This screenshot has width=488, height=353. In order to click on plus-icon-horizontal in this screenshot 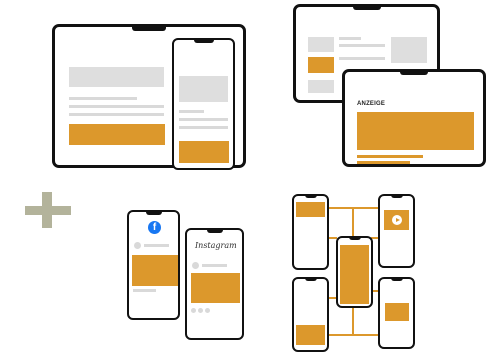, I will do `click(48, 210)`.